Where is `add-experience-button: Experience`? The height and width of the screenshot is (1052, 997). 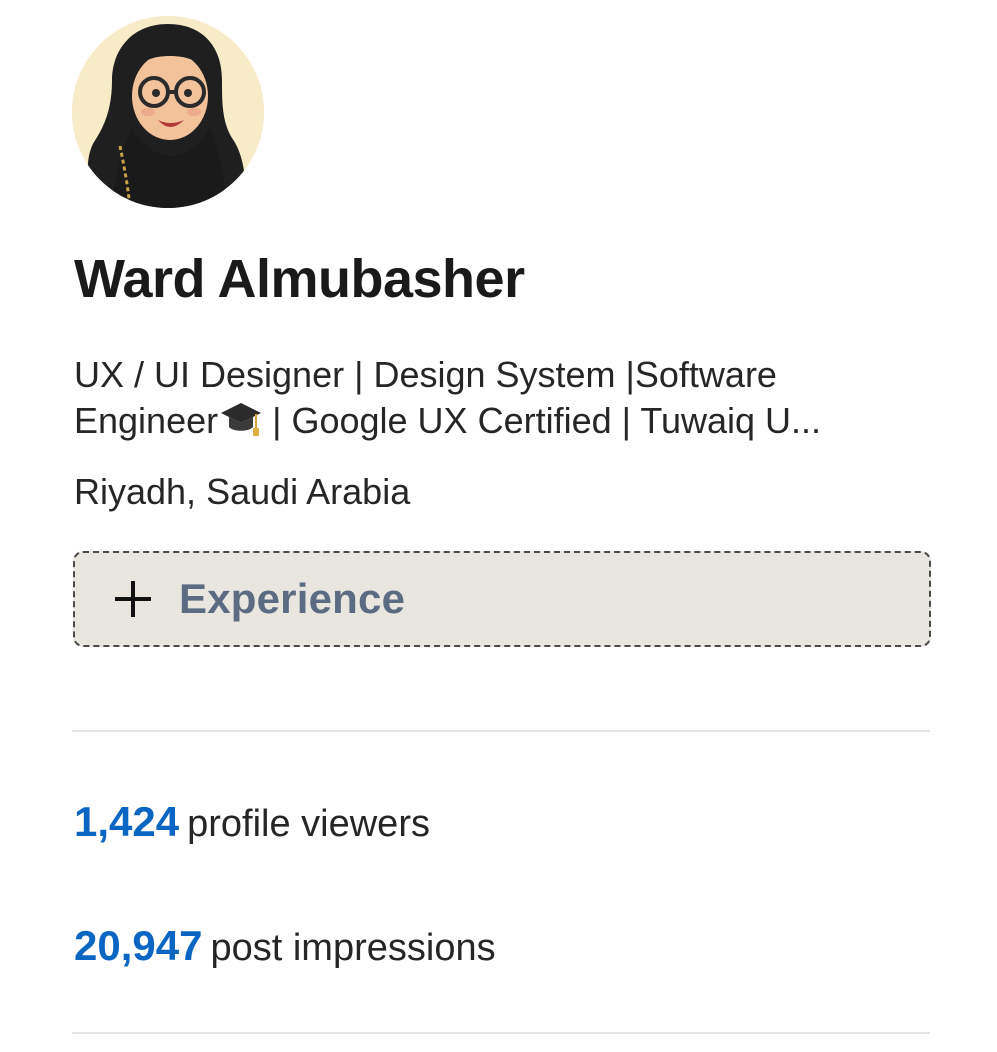 add-experience-button: Experience is located at coordinates (502, 599).